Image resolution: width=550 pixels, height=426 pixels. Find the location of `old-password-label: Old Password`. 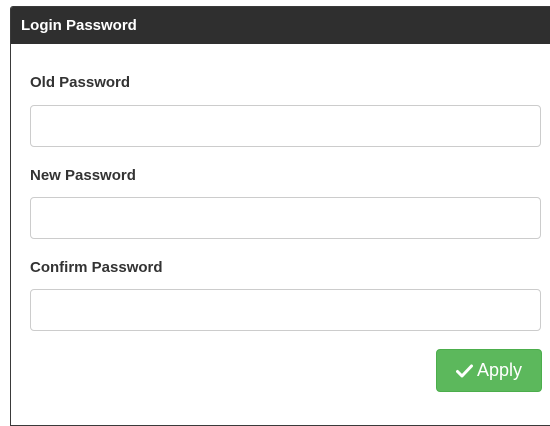

old-password-label: Old Password is located at coordinates (80, 82).